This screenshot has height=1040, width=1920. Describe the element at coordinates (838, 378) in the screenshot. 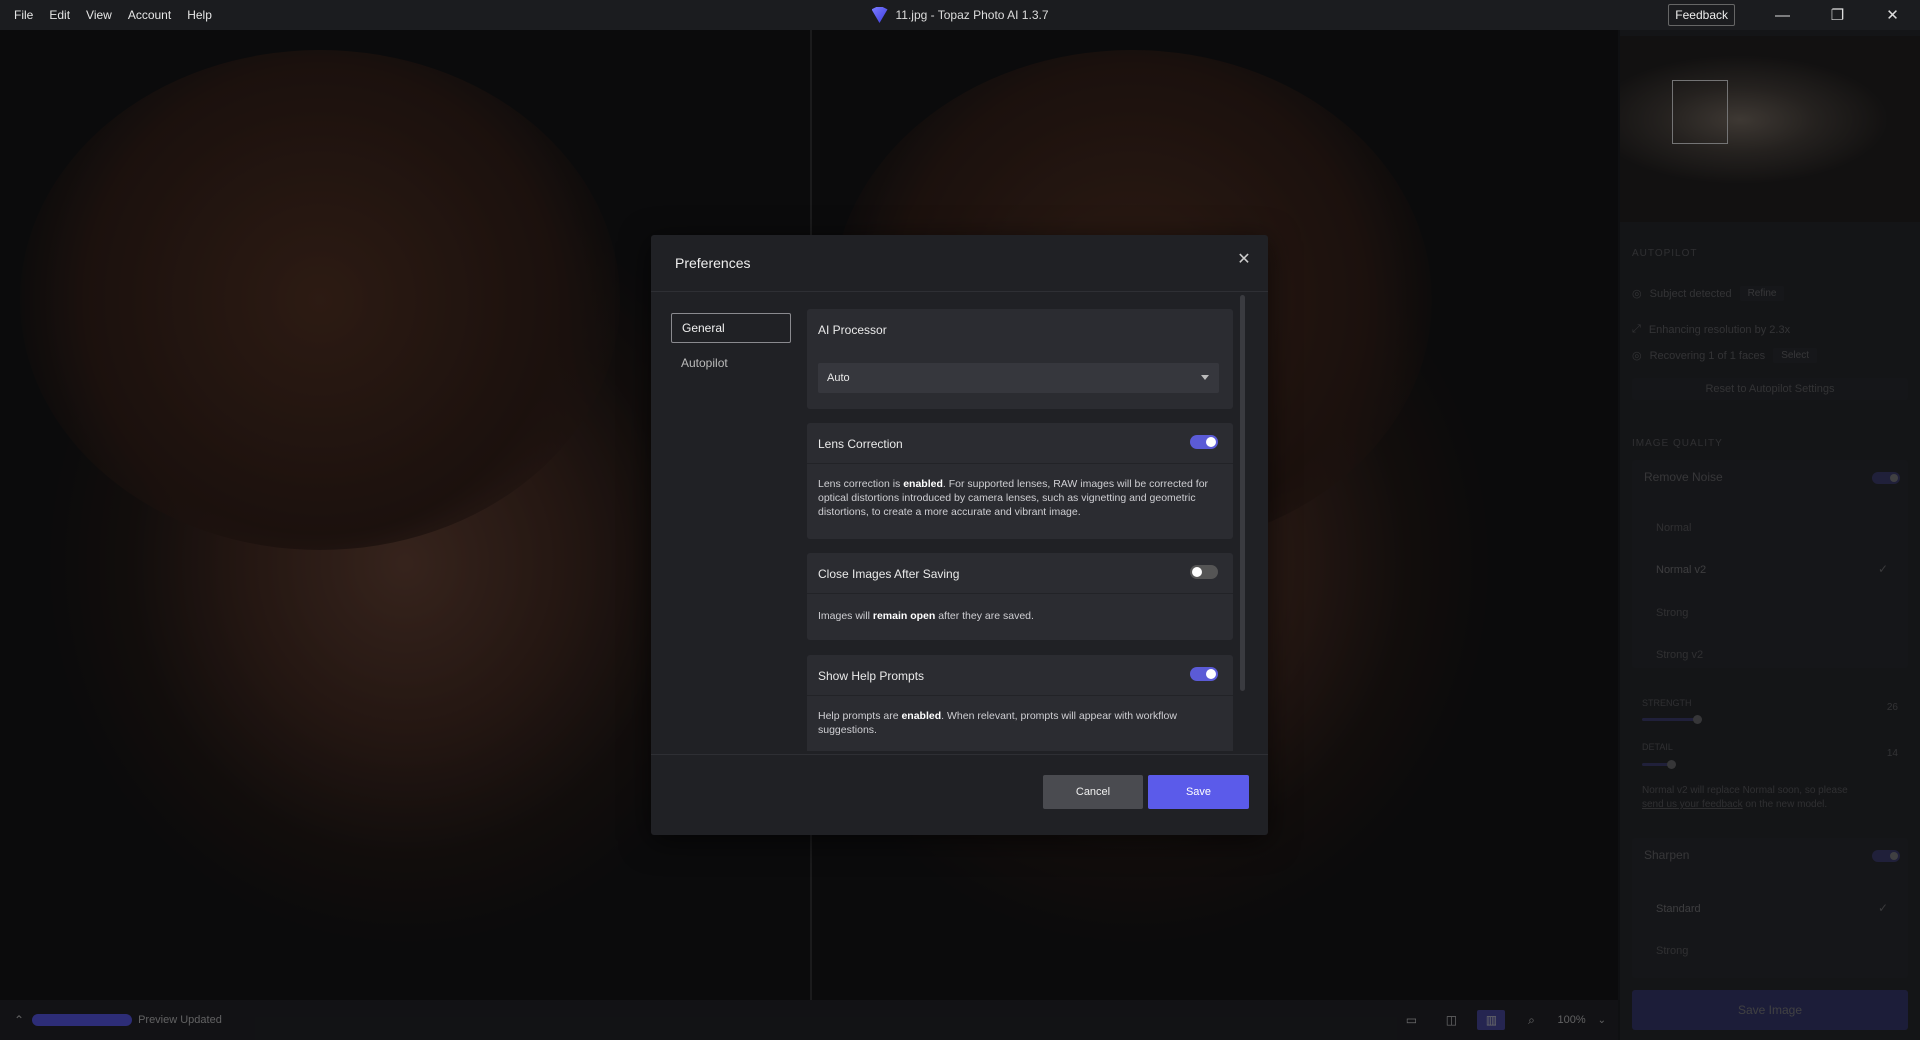

I see `ai-processor-value: Auto` at that location.